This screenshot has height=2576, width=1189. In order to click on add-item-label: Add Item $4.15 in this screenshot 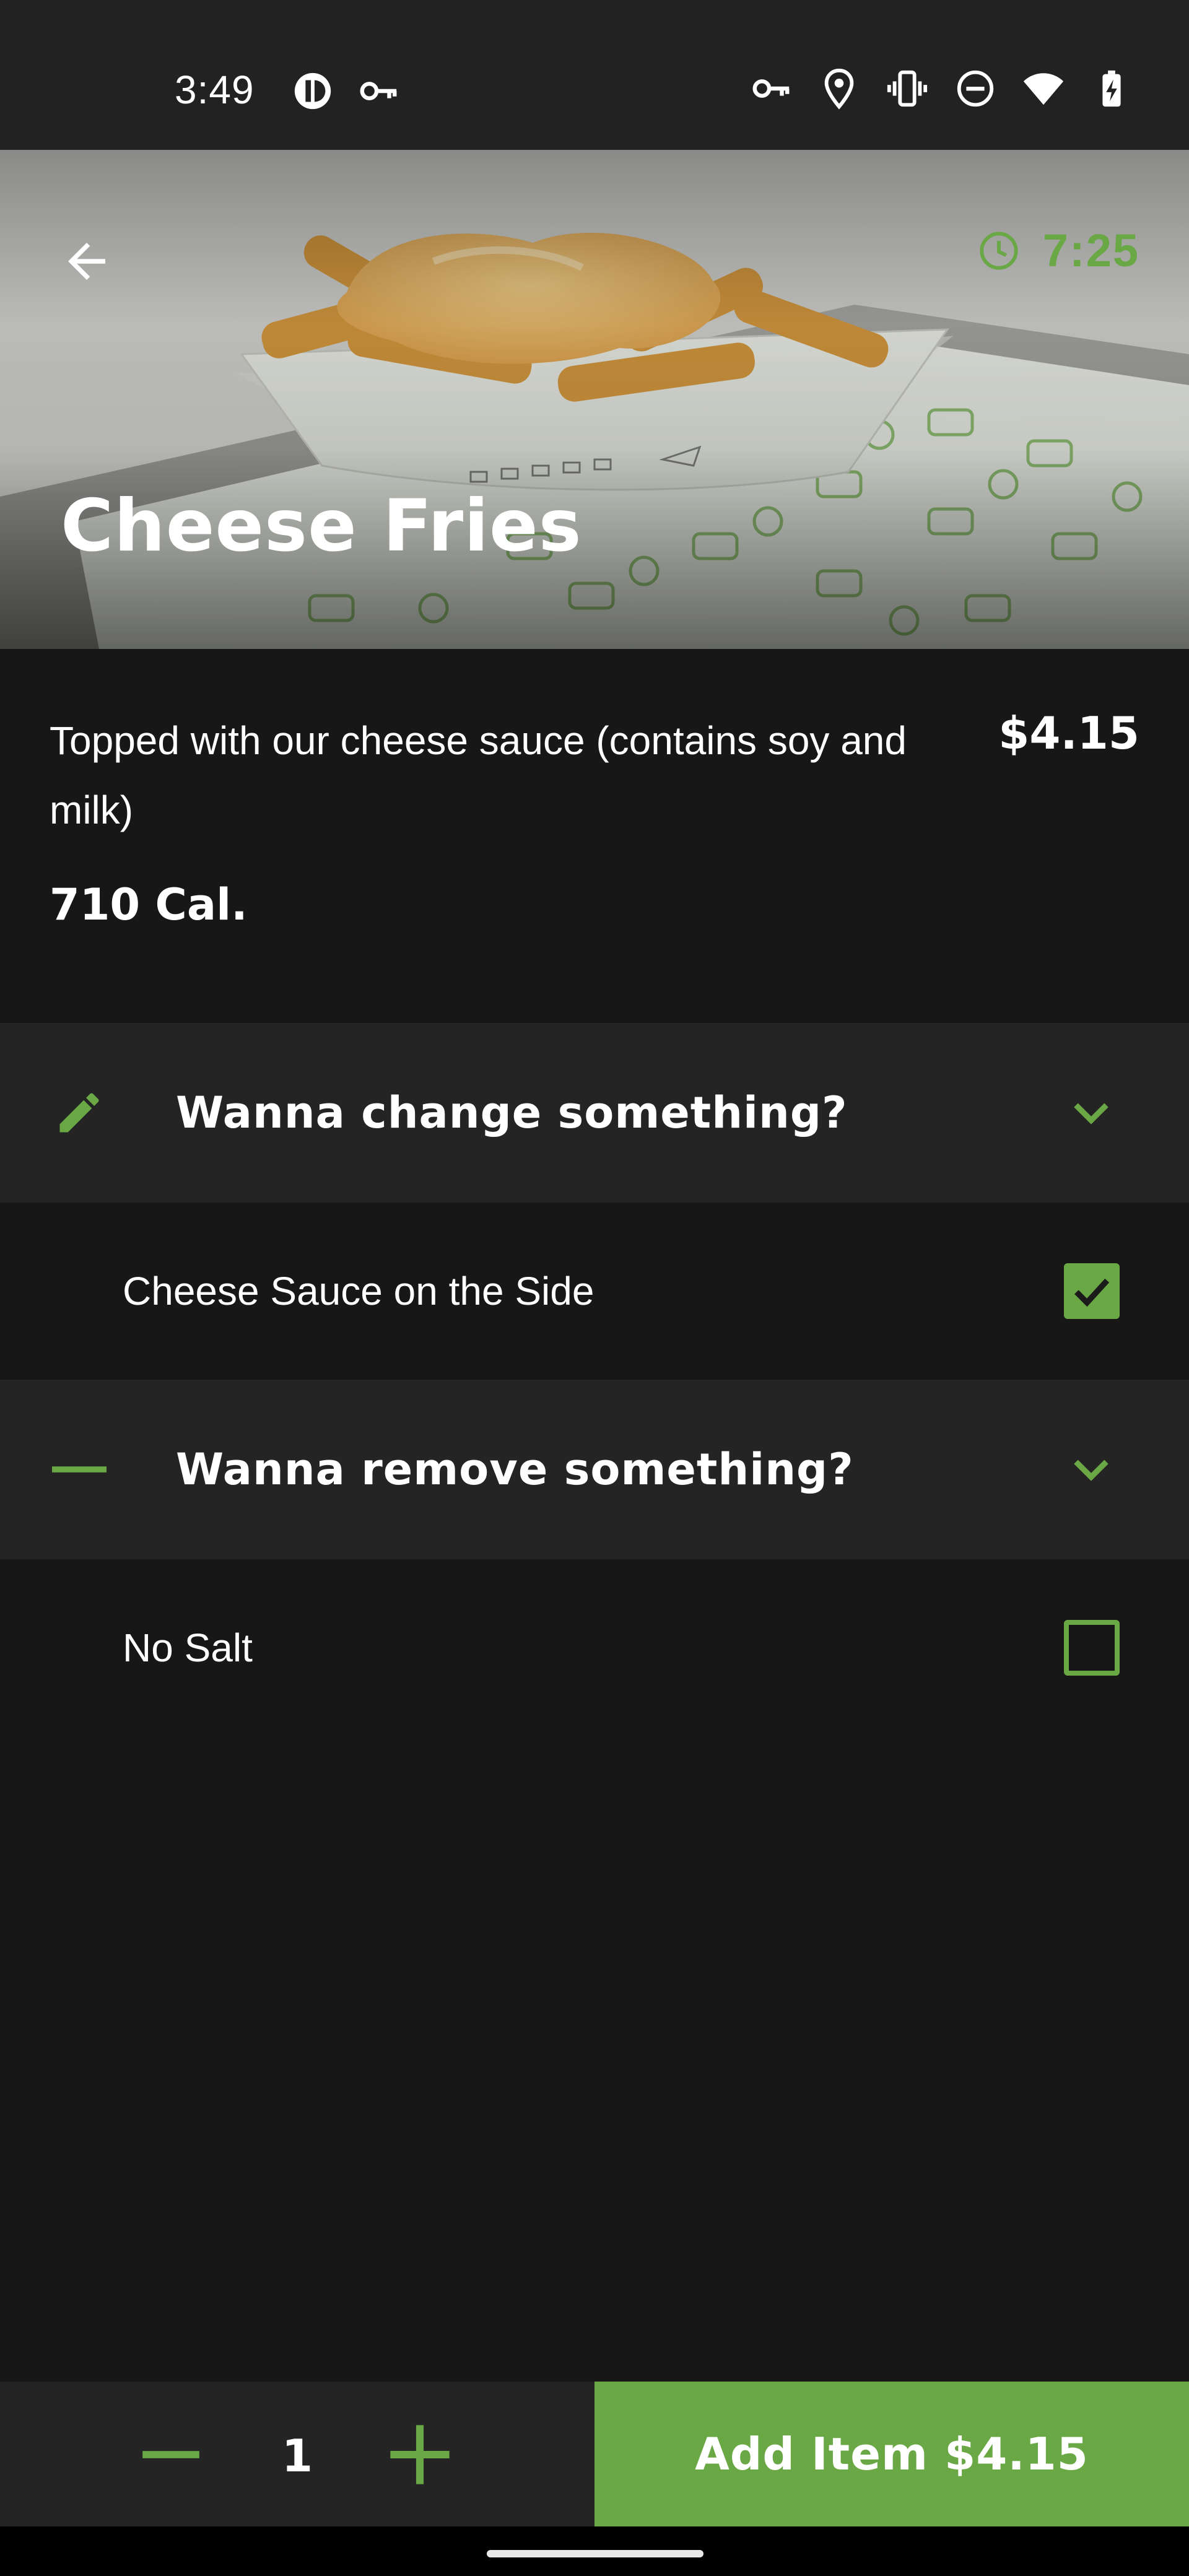, I will do `click(892, 2454)`.